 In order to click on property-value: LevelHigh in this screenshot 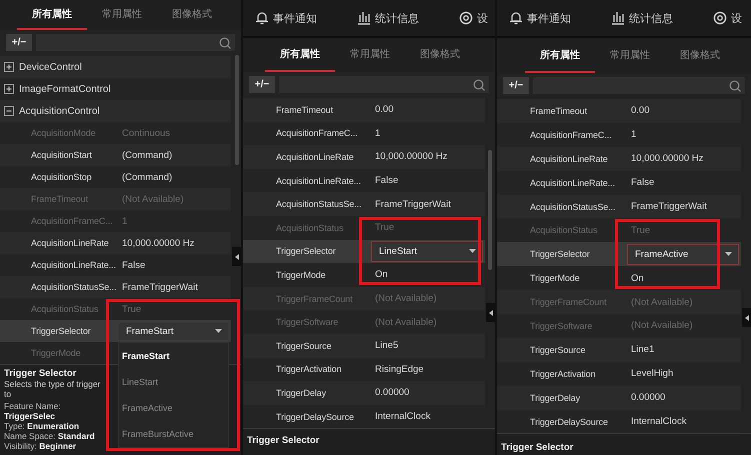, I will do `click(652, 374)`.